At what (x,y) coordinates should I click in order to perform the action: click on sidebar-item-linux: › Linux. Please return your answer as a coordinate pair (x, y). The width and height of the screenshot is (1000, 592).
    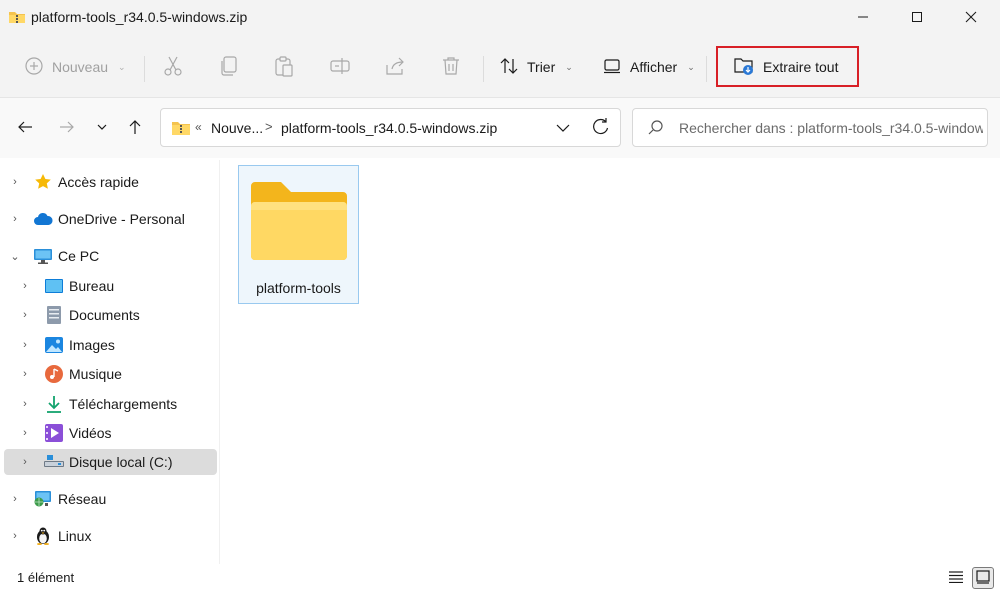
    Looking at the image, I should click on (110, 536).